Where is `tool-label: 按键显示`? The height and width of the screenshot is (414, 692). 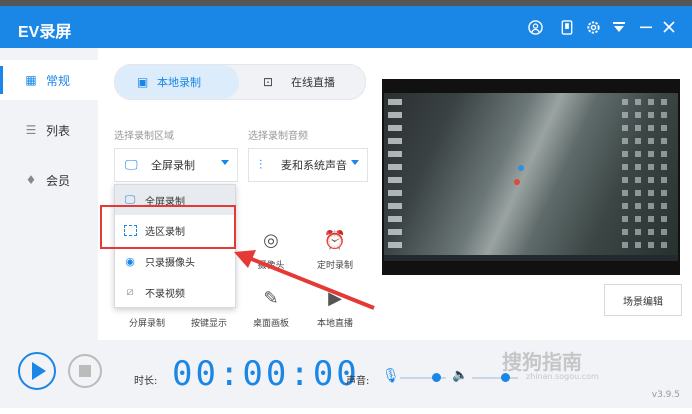
tool-label: 按键显示 is located at coordinates (208, 324).